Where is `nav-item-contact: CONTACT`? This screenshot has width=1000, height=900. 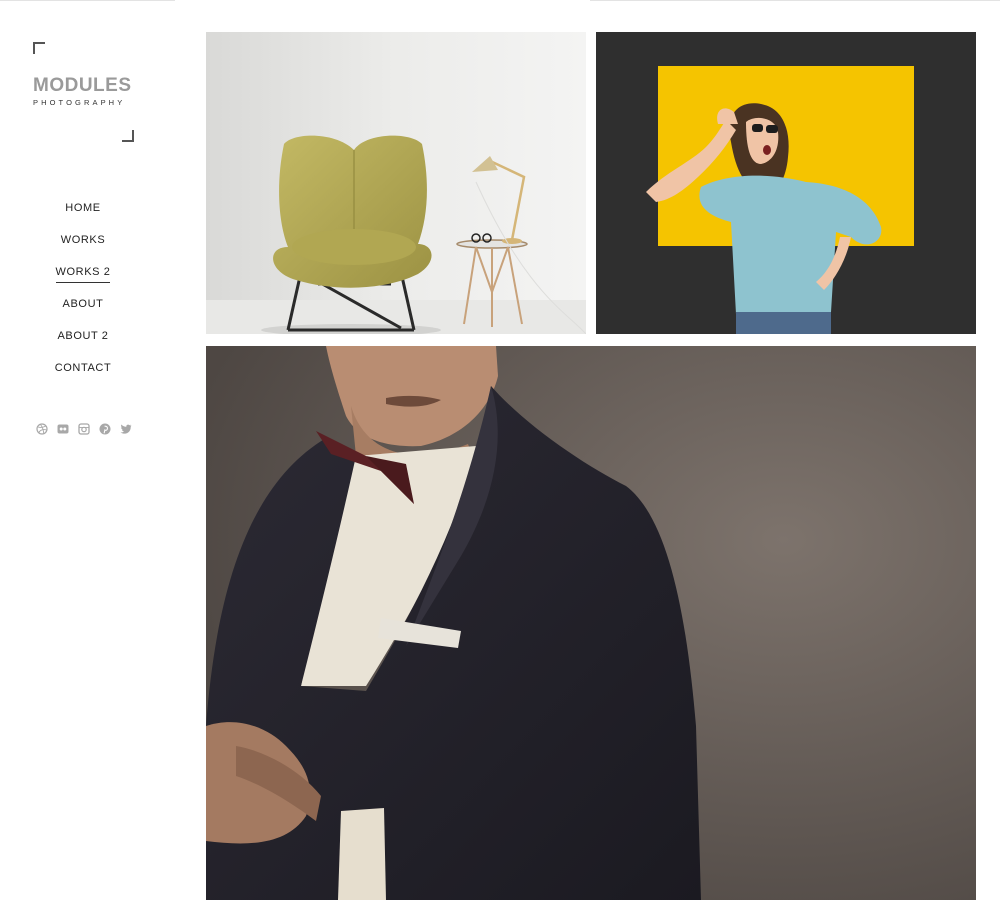
nav-item-contact: CONTACT is located at coordinates (83, 374).